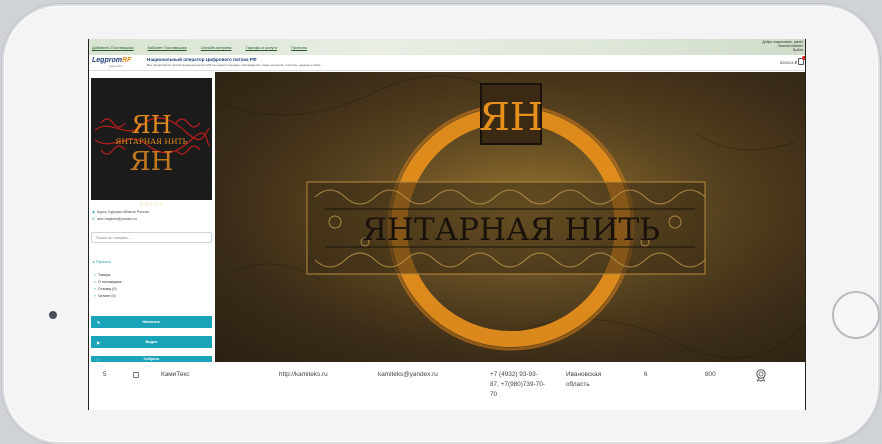 This screenshot has height=444, width=882. I want to click on nav-tariffs: Тарифы и услуги, so click(262, 47).